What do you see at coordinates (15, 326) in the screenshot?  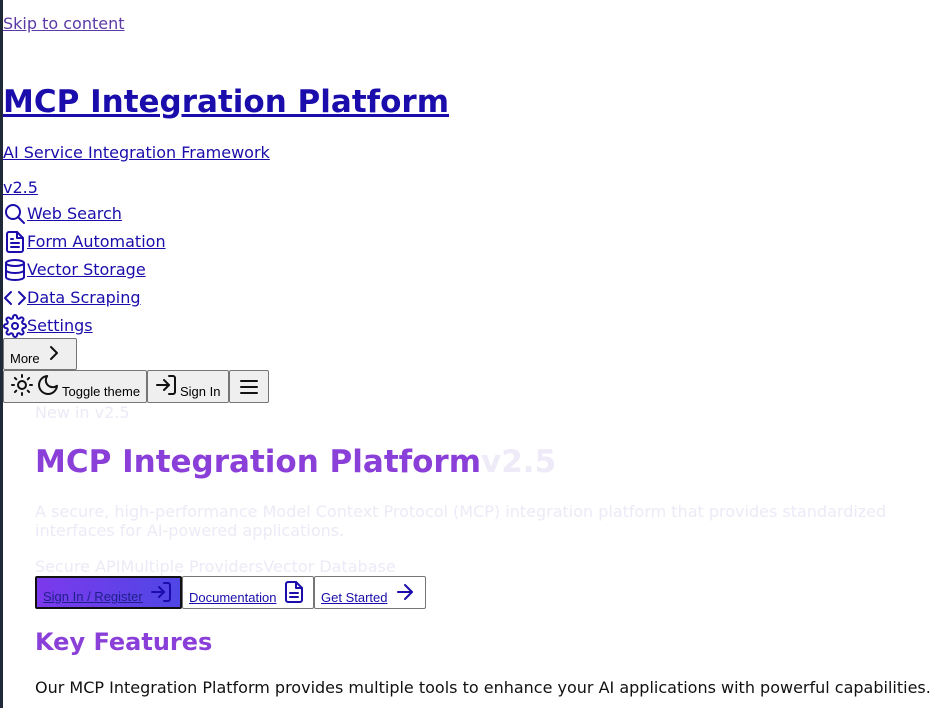 I see `gear-icon` at bounding box center [15, 326].